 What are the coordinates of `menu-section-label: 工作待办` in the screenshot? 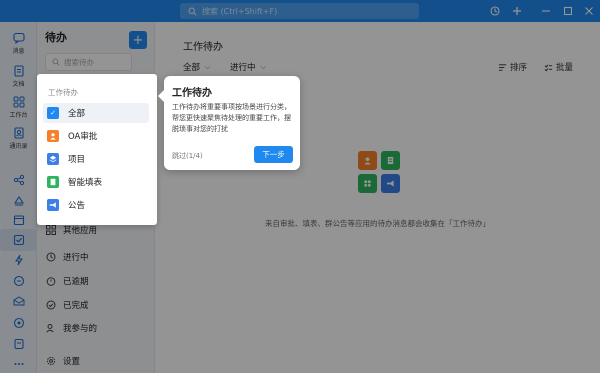 It's located at (63, 92).